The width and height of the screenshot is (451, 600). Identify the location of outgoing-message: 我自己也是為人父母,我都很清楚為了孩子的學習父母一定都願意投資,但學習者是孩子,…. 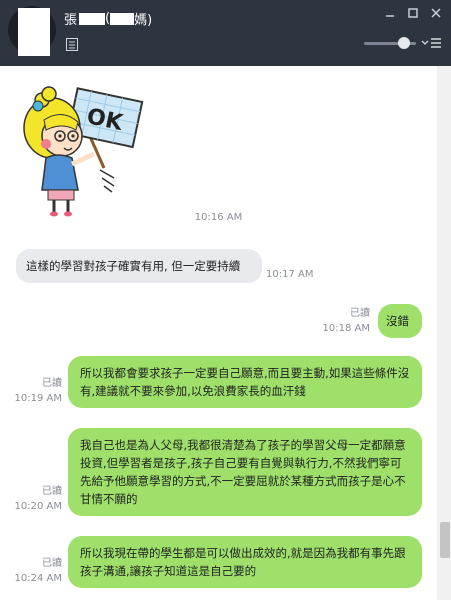
(245, 472).